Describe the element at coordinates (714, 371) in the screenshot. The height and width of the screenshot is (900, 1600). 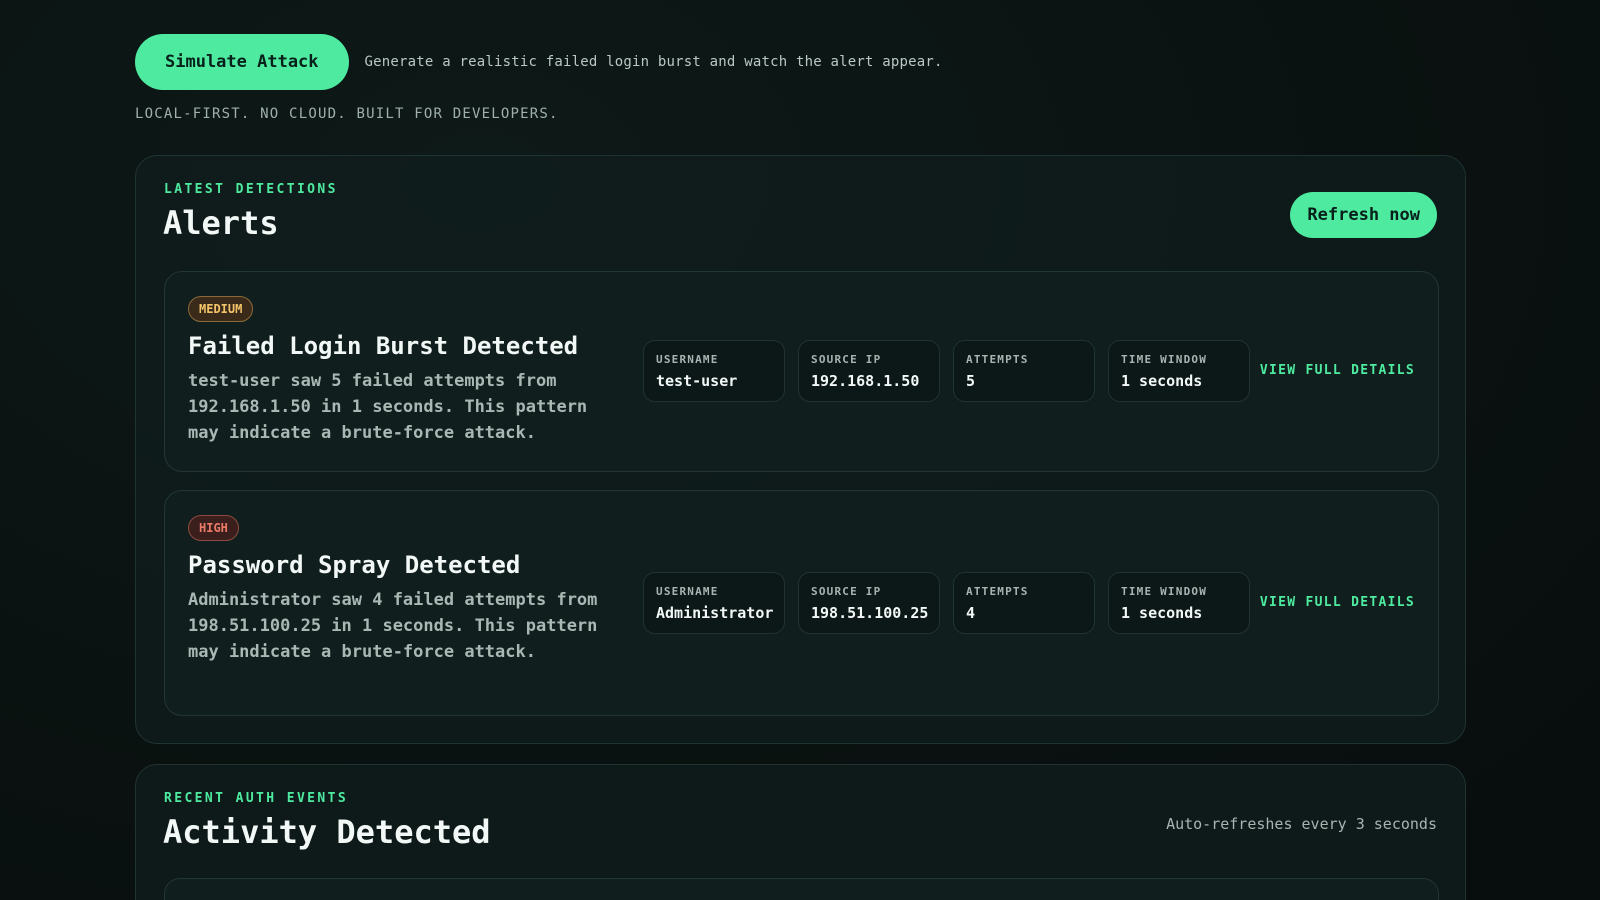
I see `stat-username: USERNAME test-user` at that location.